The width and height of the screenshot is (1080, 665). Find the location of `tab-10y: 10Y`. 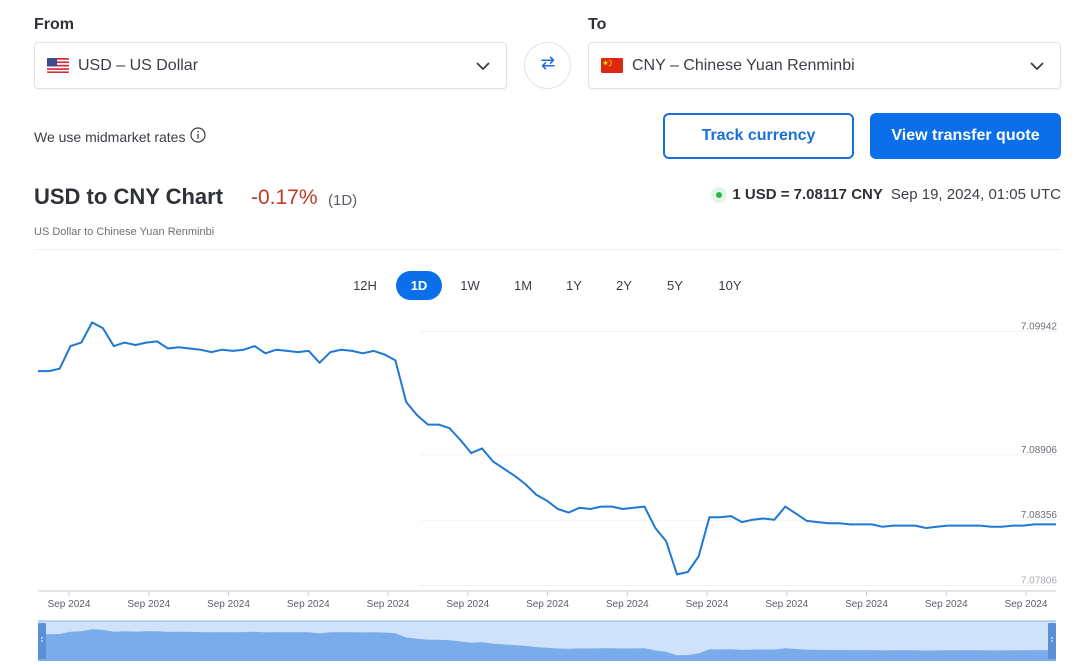

tab-10y: 10Y is located at coordinates (730, 285).